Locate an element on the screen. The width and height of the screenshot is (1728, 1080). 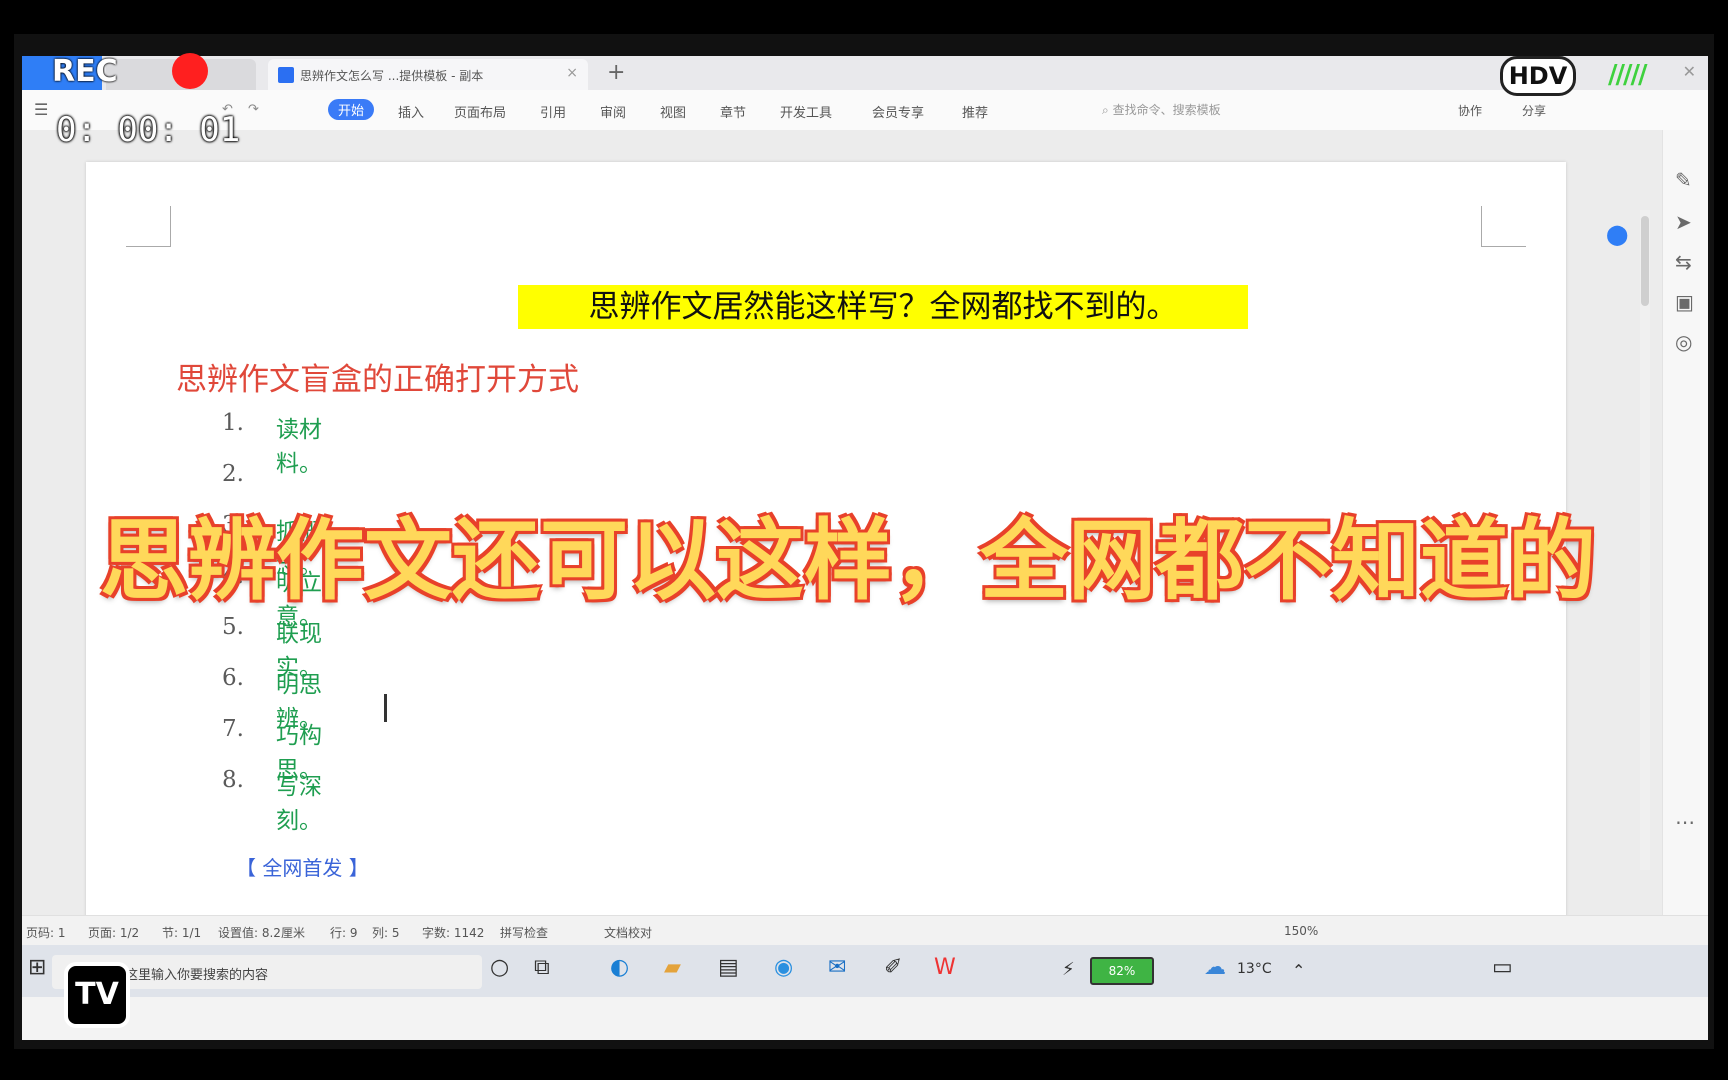
wps-icon: W is located at coordinates (945, 967).